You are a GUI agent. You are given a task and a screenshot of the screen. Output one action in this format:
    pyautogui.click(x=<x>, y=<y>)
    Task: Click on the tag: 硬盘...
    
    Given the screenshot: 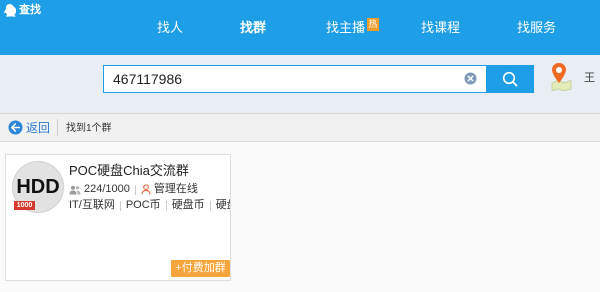 What is the action you would take?
    pyautogui.click(x=222, y=205)
    